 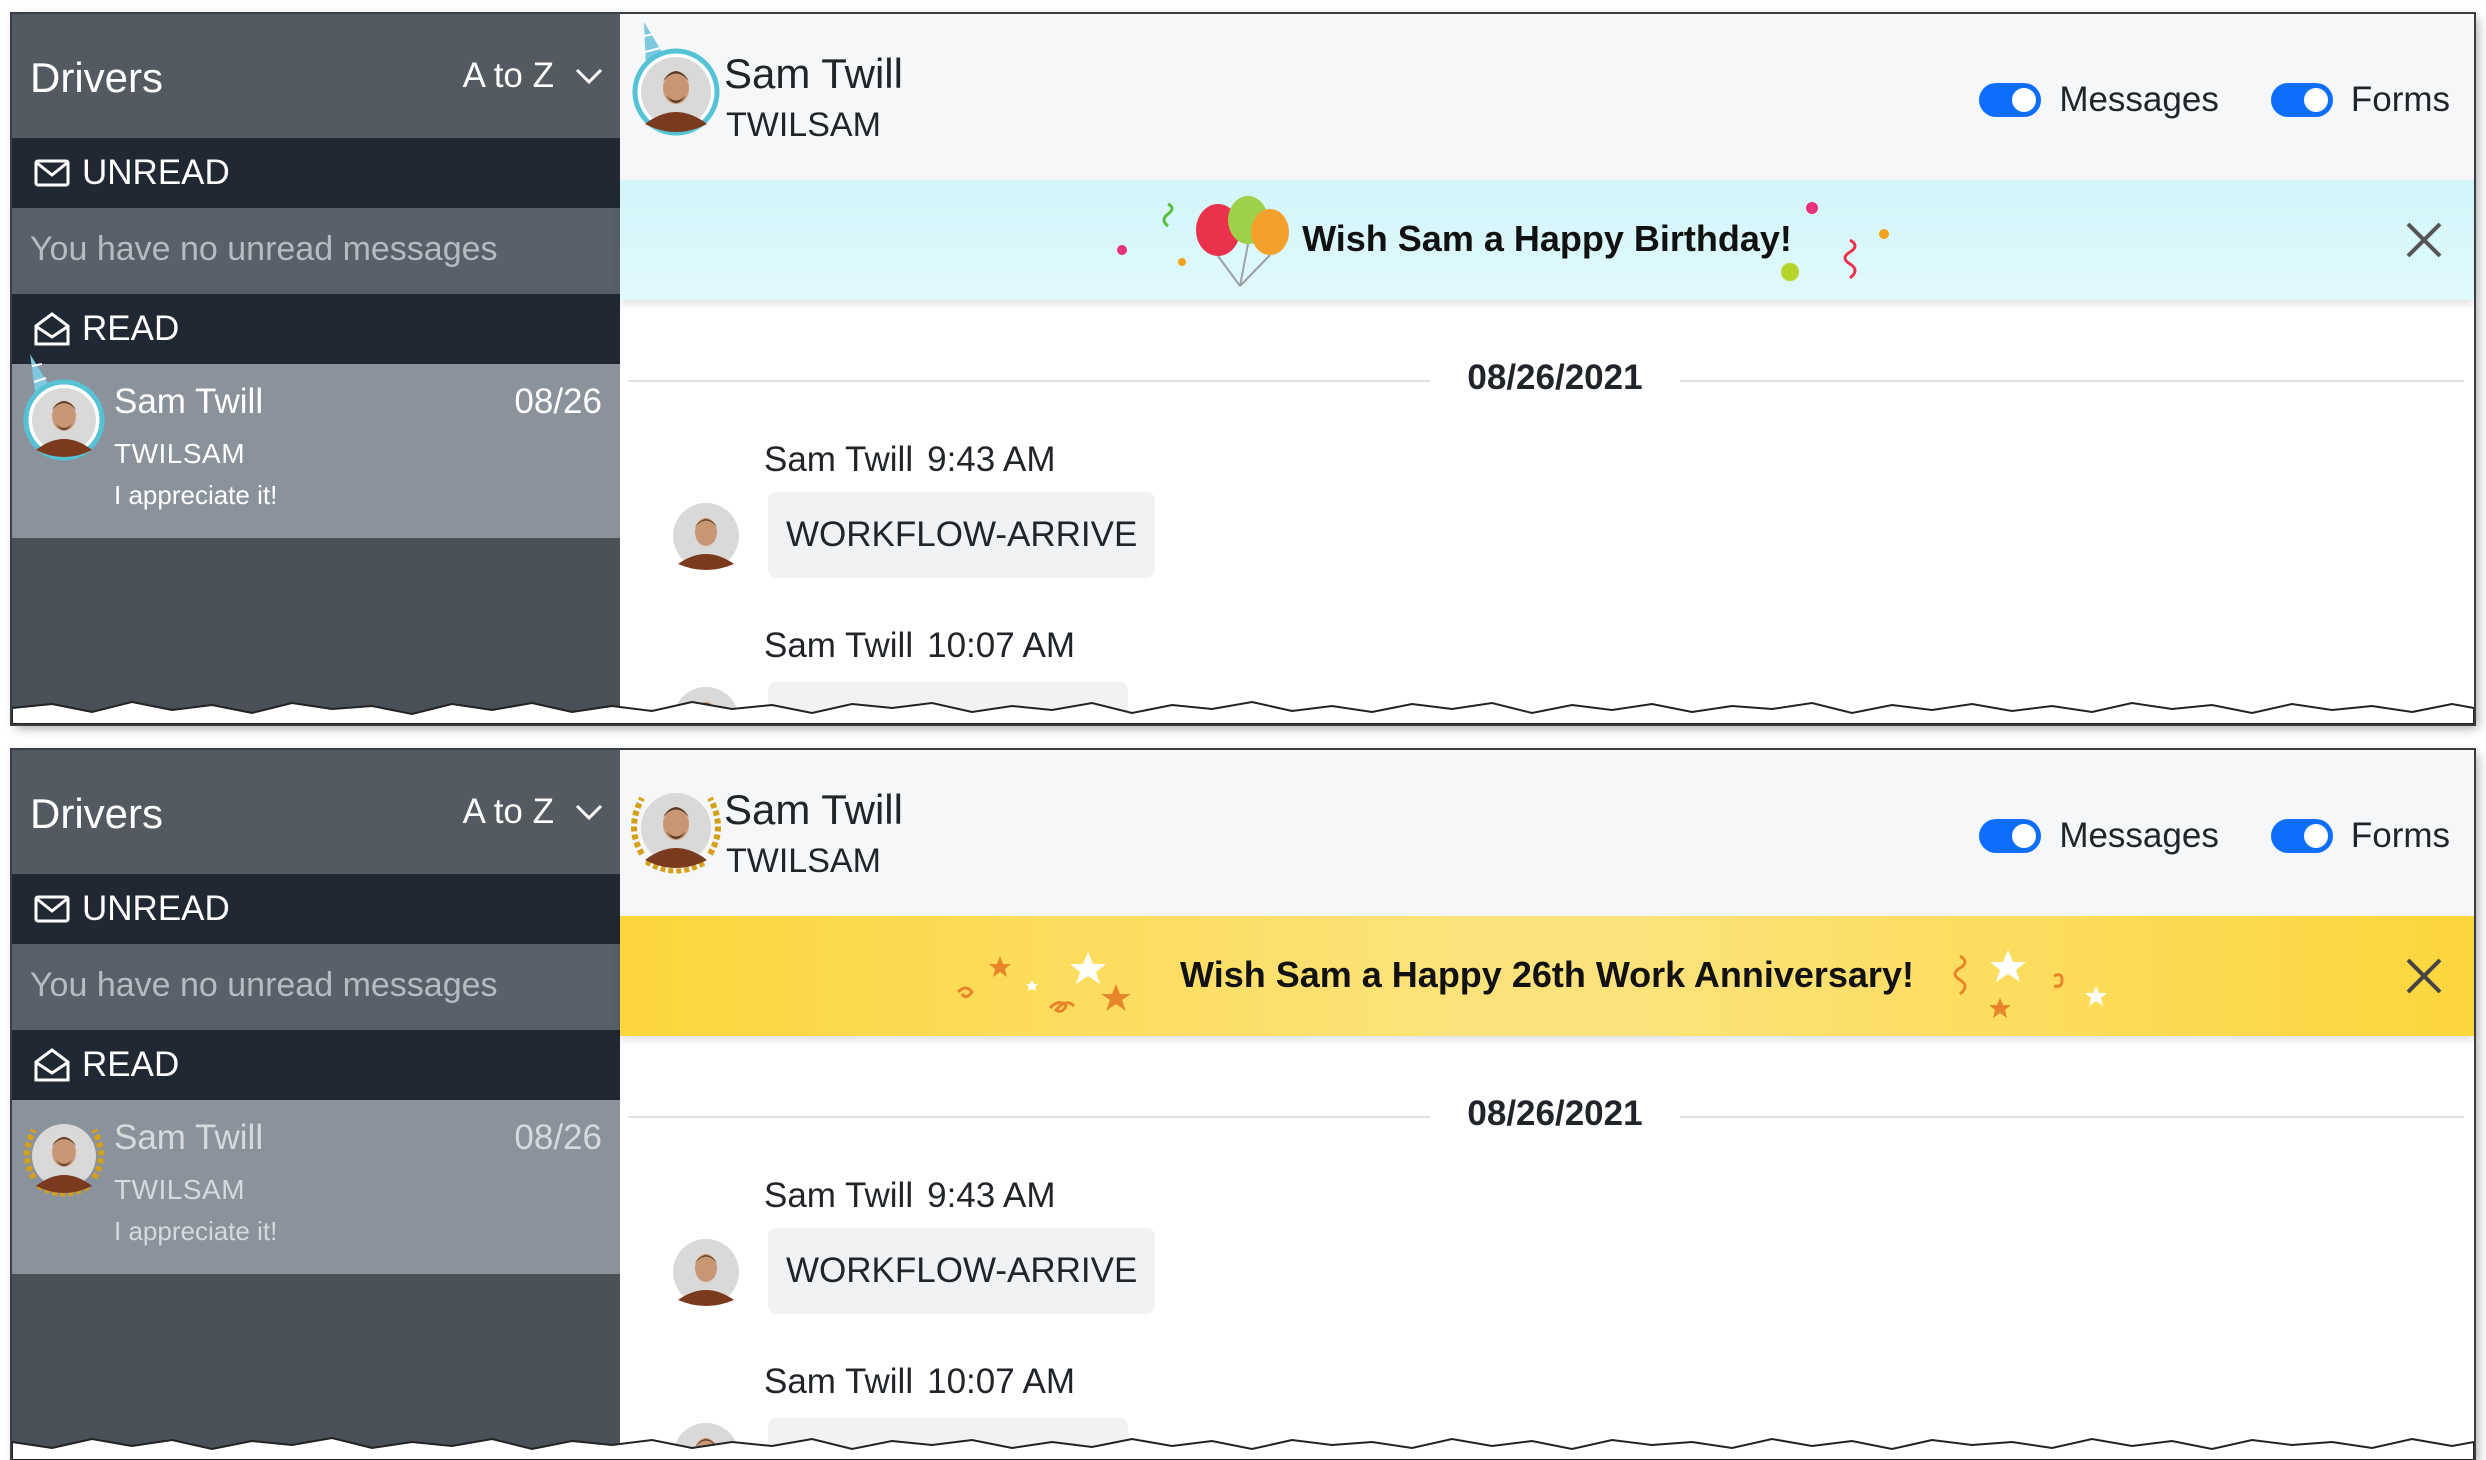 I want to click on header-avatar-birthday, so click(x=676, y=79).